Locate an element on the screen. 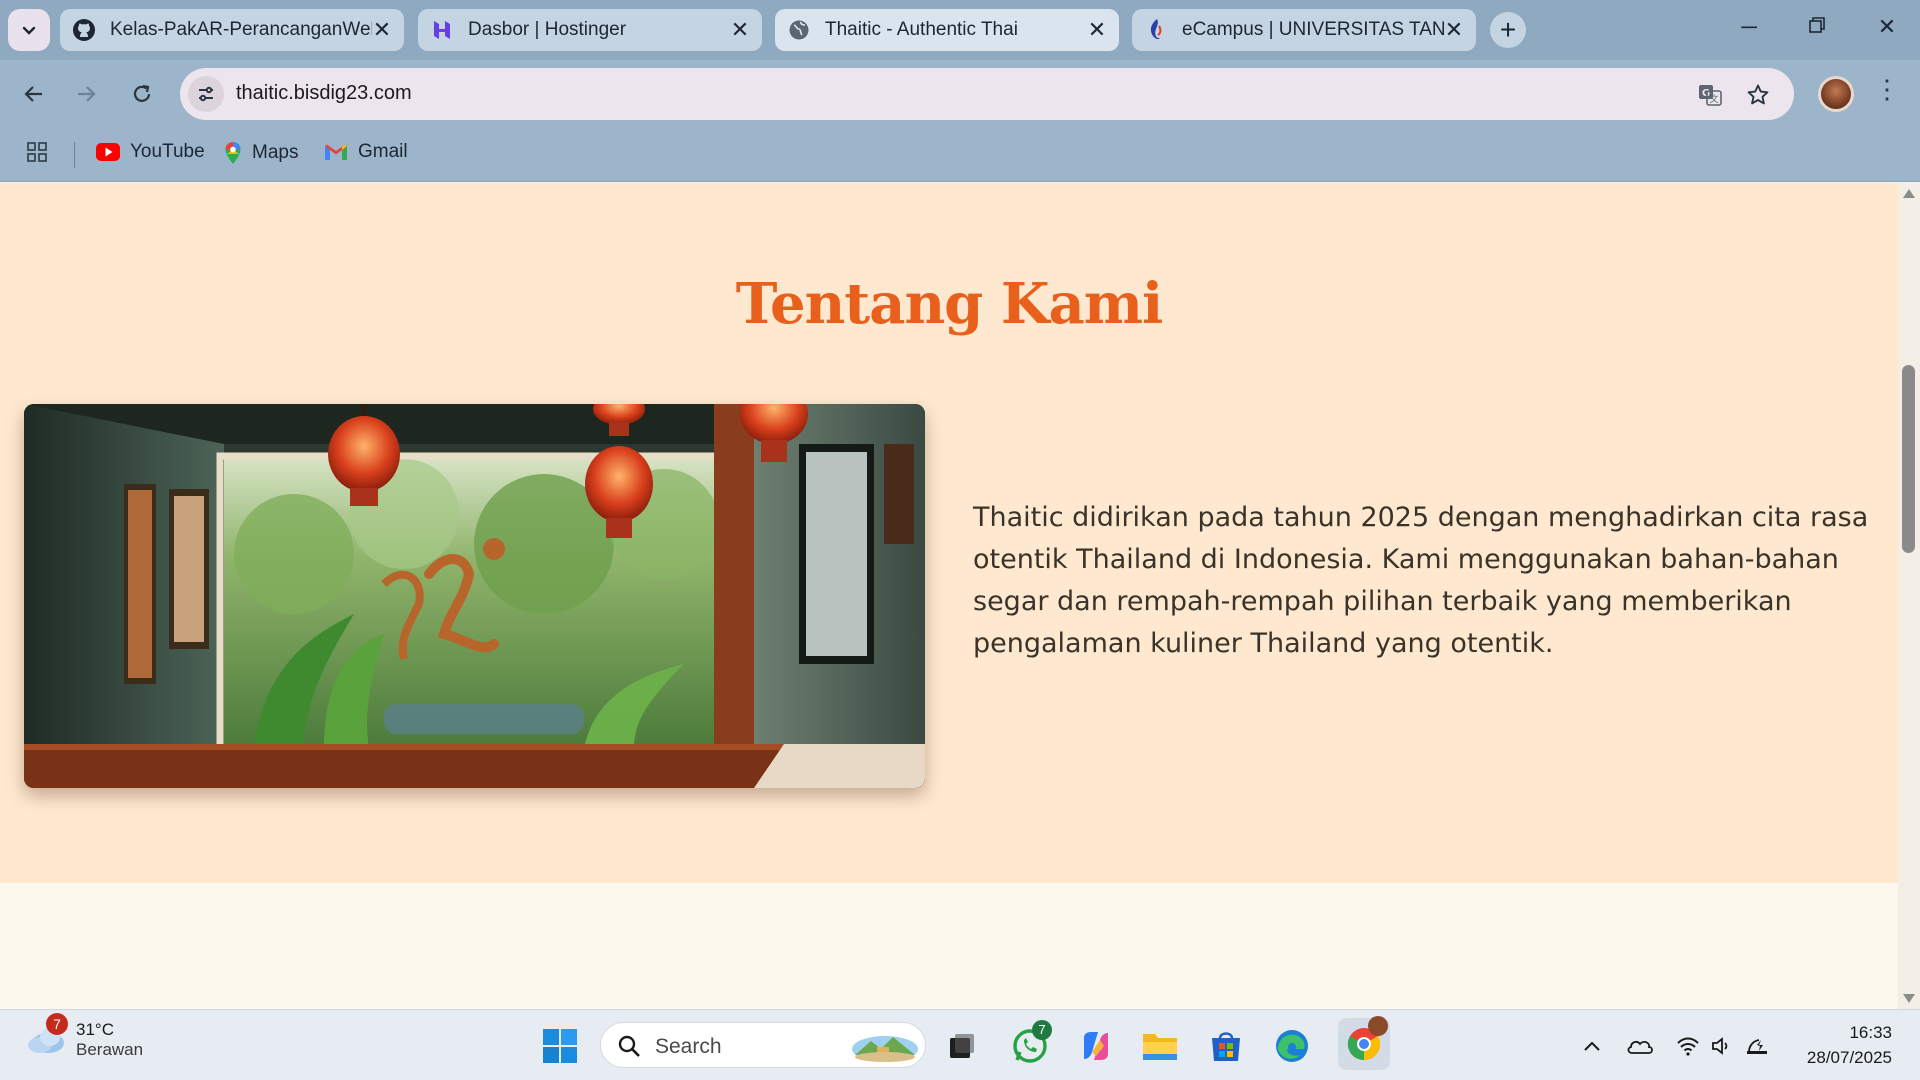 This screenshot has height=1080, width=1920. weather-widget: 7 31°C Berawan is located at coordinates (85, 1036).